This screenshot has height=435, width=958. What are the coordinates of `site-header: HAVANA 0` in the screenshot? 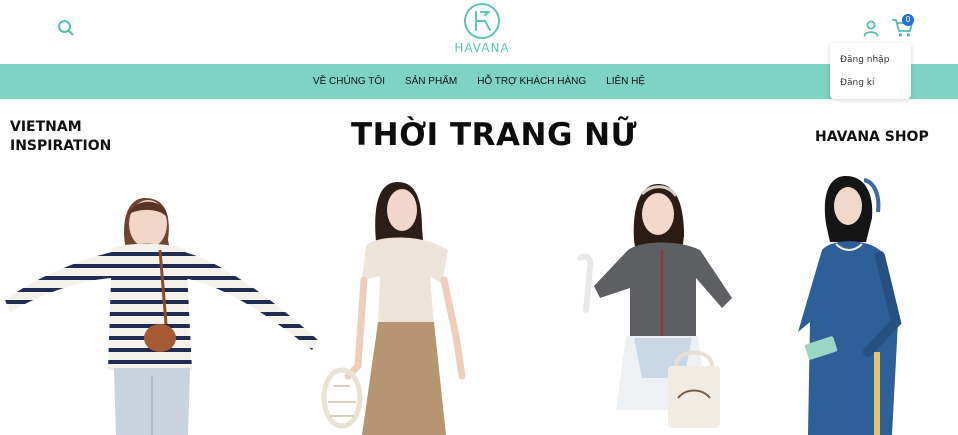 It's located at (479, 32).